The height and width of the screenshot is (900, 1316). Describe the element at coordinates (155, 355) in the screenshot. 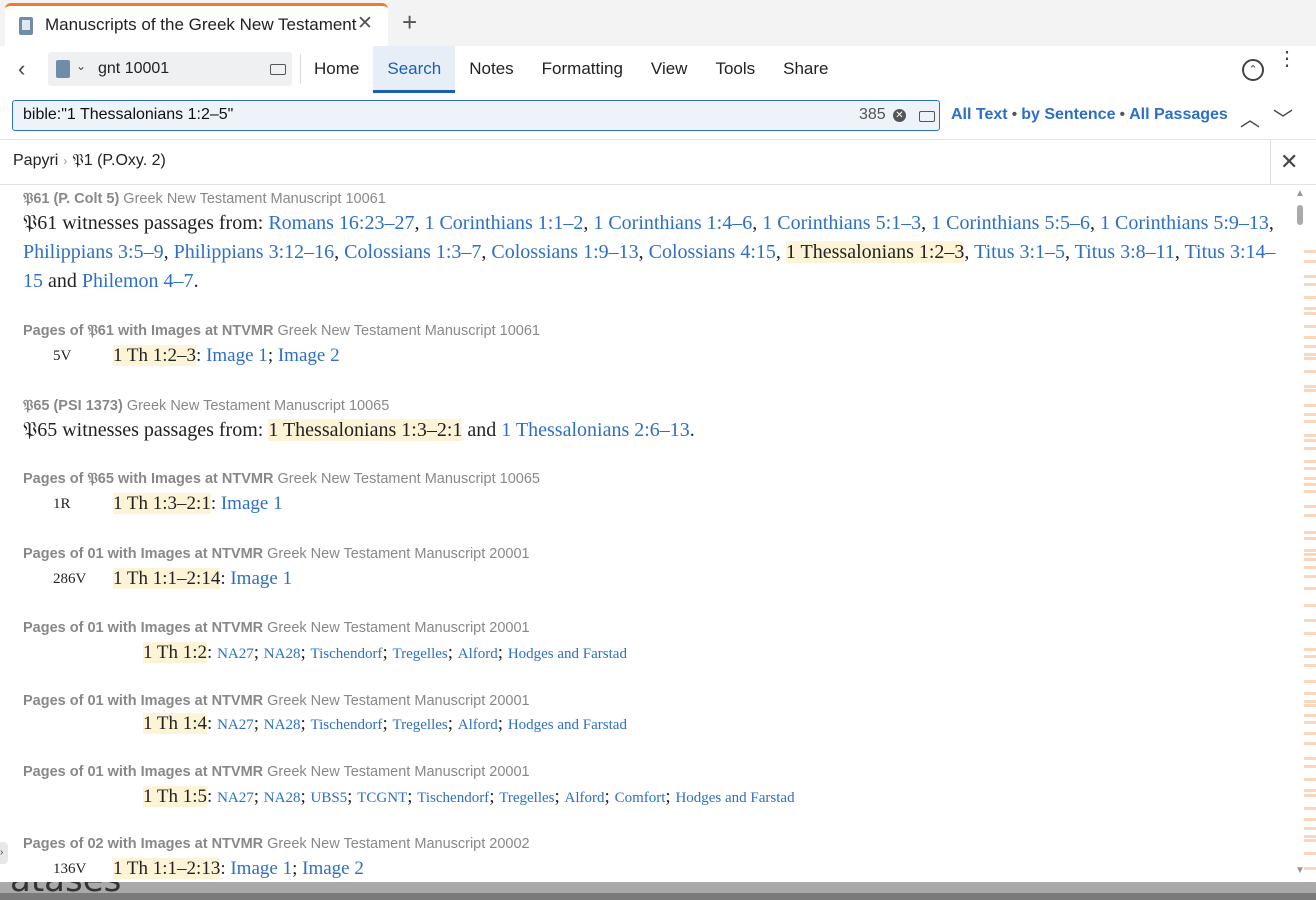

I see `verse-reference: 1 Th 1:2–3` at that location.